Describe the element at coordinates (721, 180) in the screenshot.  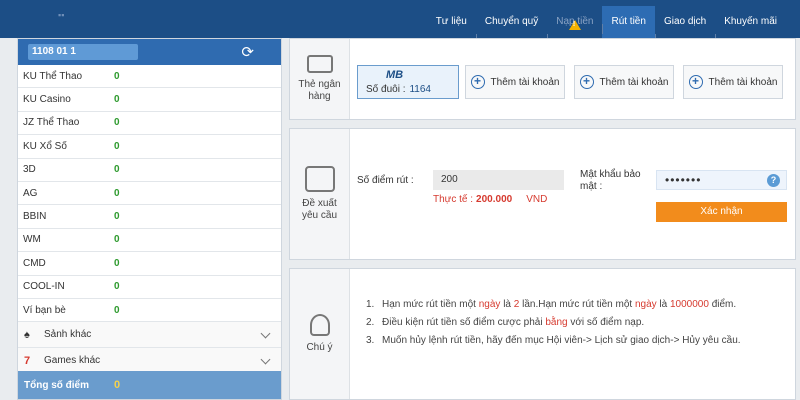
I see `security-password-input: ••••••• ?` at that location.